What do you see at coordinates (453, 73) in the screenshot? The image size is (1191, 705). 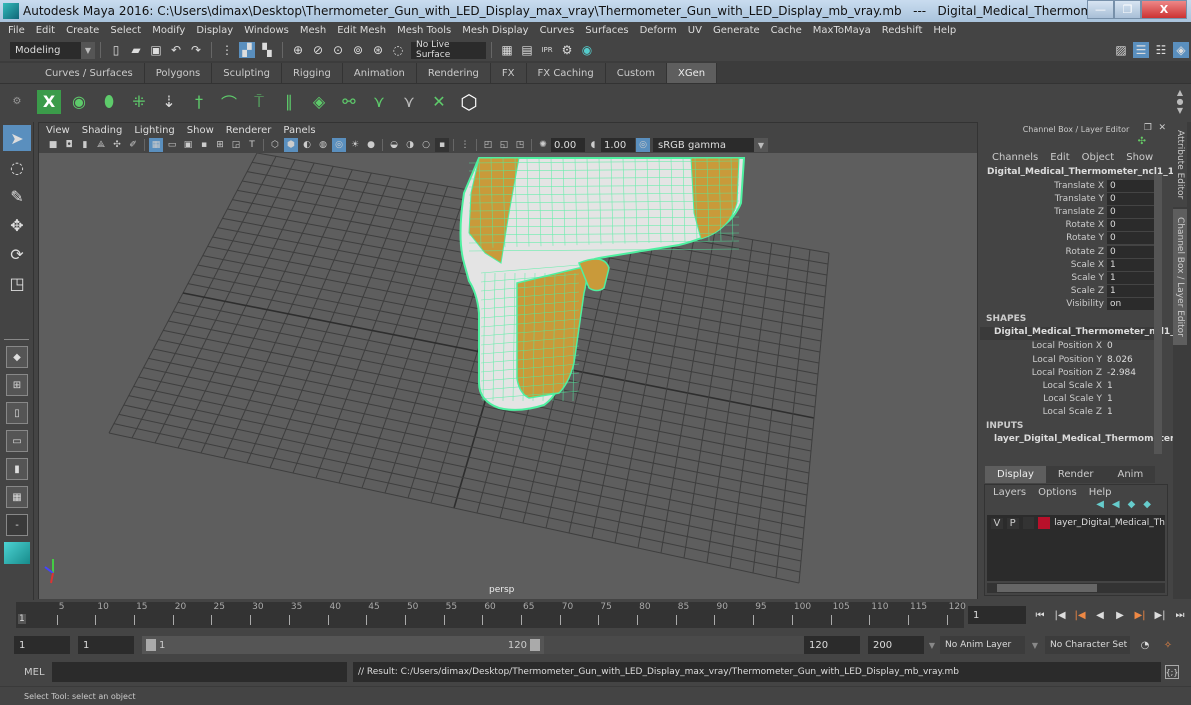 I see `shelf-tab-rendering: Rendering` at bounding box center [453, 73].